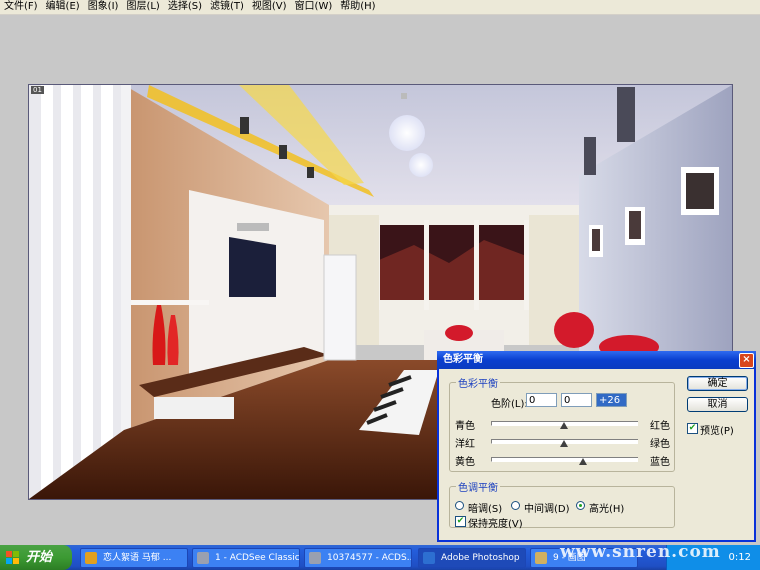 The image size is (760, 570). What do you see at coordinates (185, 7) in the screenshot?
I see `menu-select: 选择(S)` at bounding box center [185, 7].